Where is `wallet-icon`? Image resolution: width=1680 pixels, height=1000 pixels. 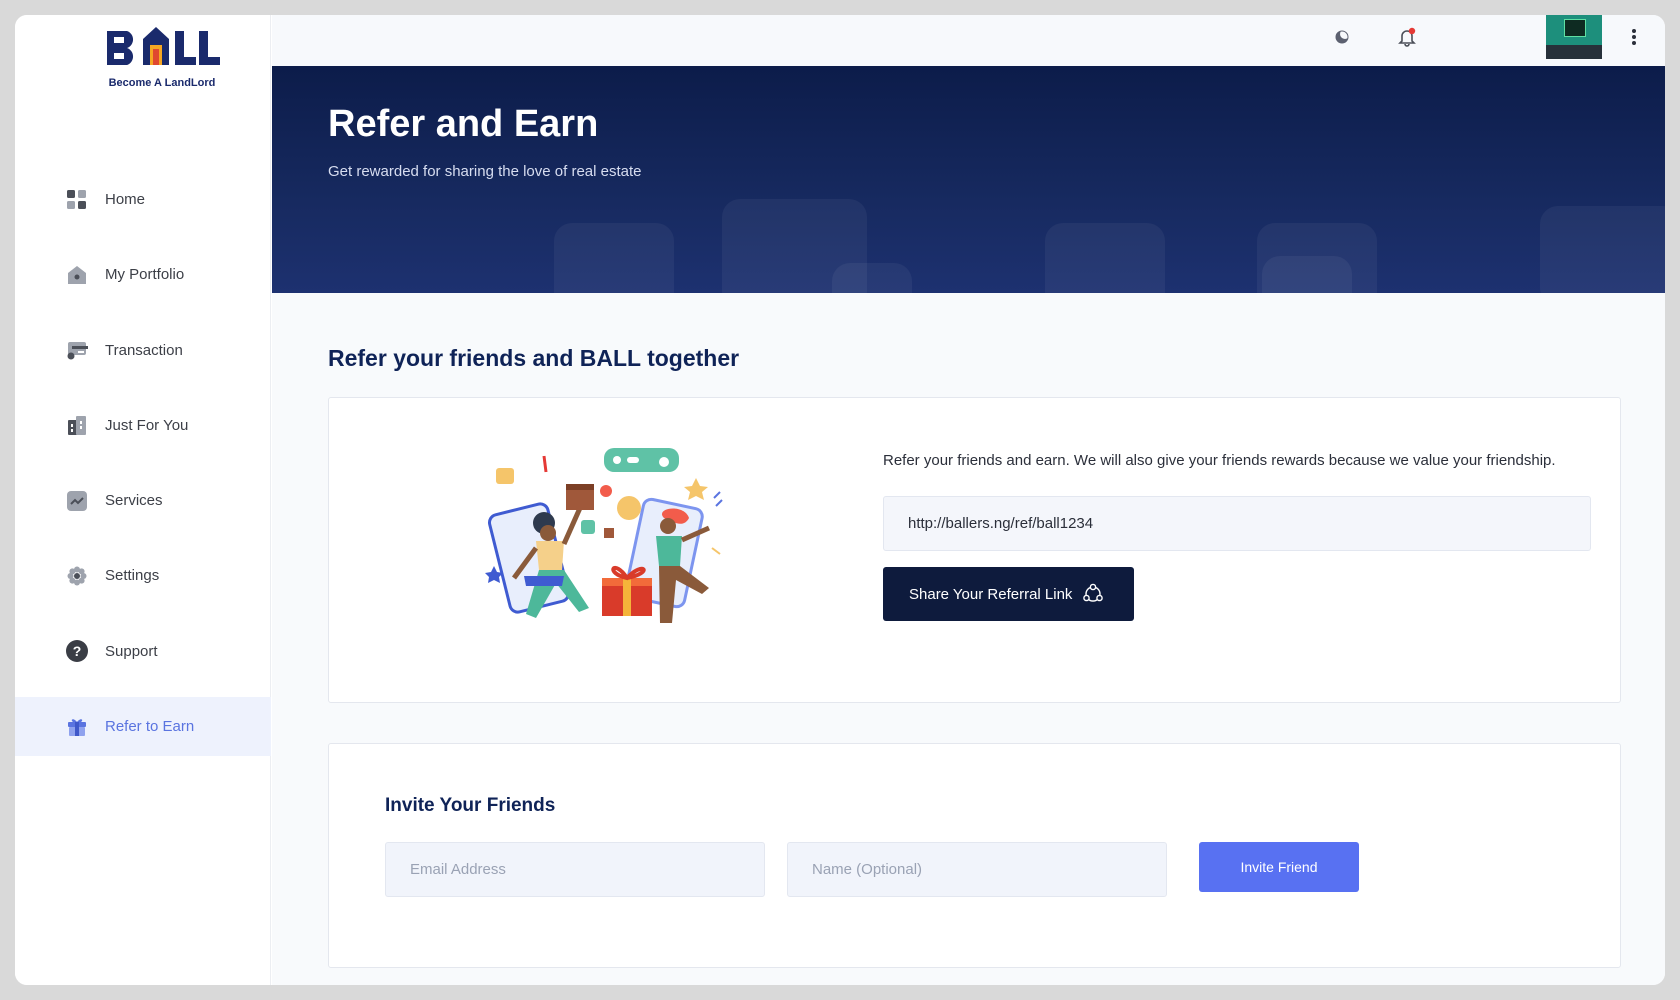 wallet-icon is located at coordinates (77, 350).